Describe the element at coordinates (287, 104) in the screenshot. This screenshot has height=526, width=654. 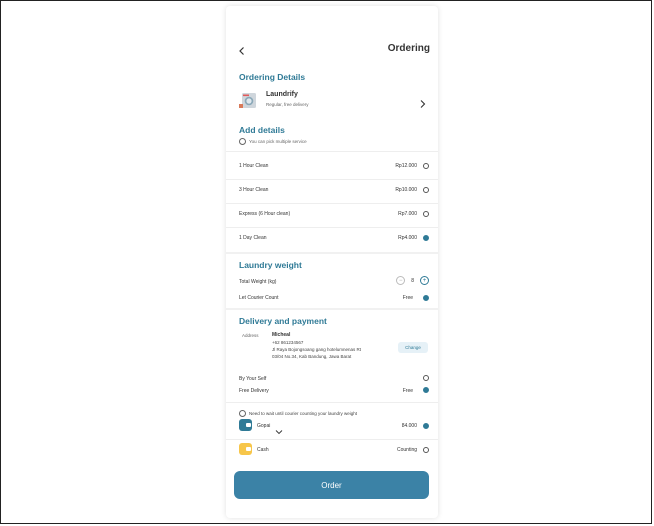
I see `laundry-sub: Regular, free delivery` at that location.